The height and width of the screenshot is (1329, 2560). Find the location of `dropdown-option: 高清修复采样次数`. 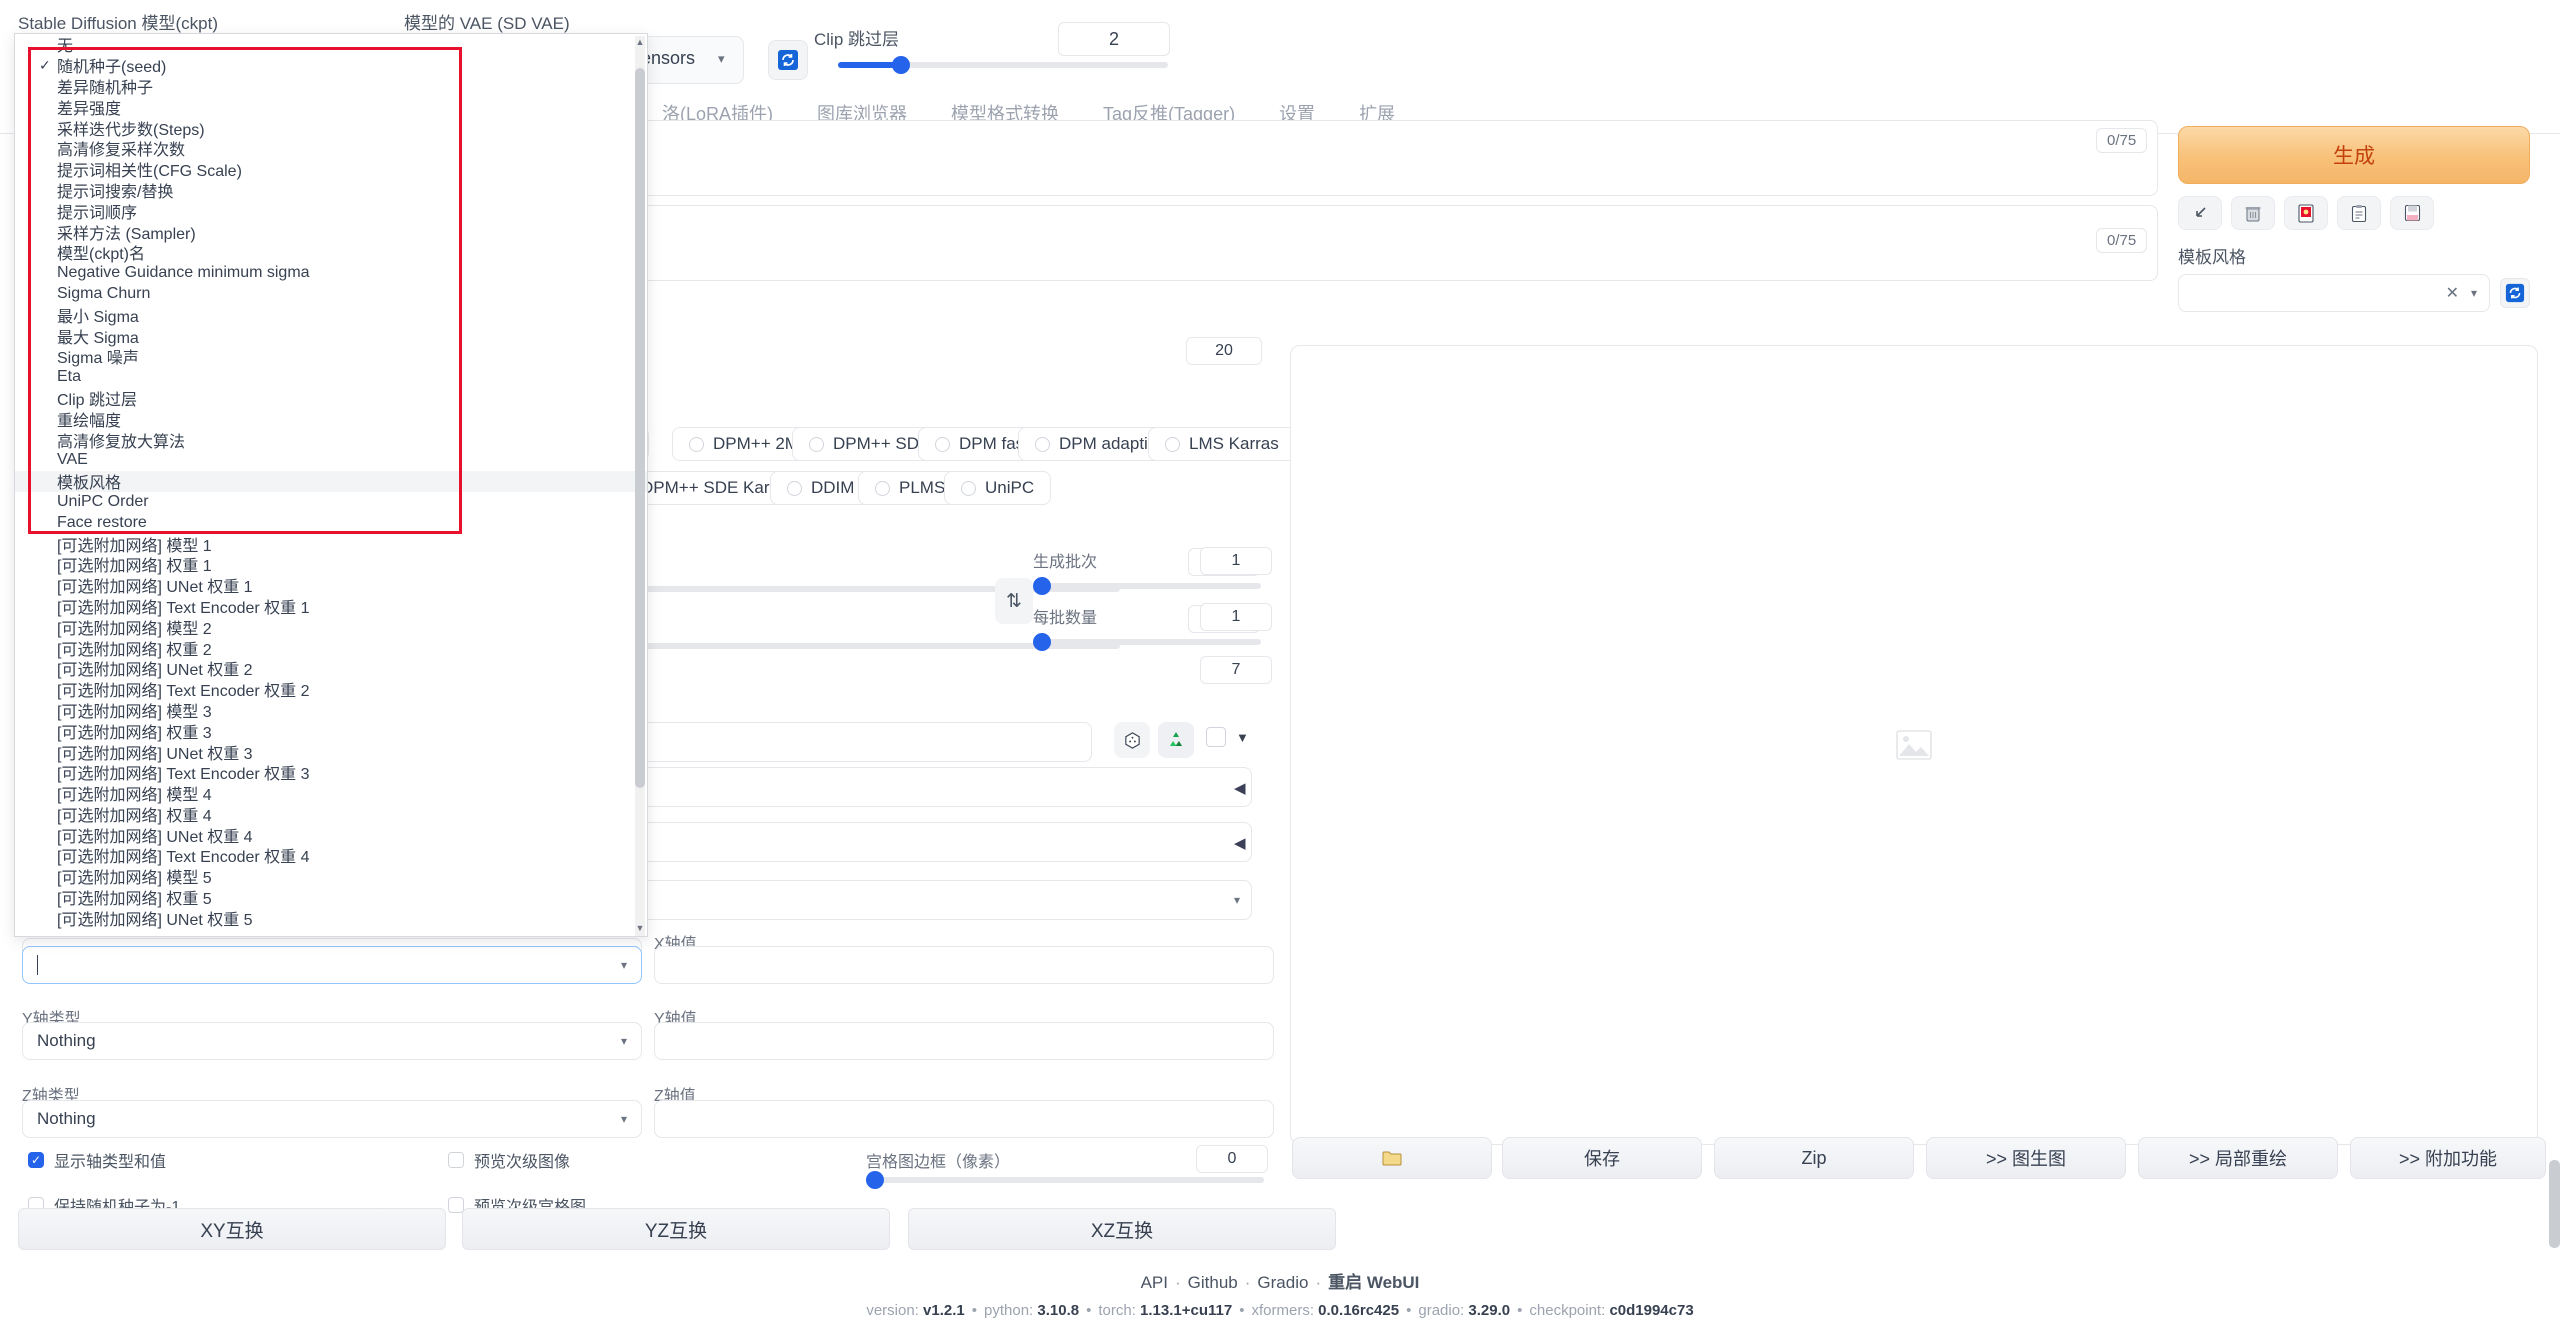

dropdown-option: 高清修复采样次数 is located at coordinates (331, 148).